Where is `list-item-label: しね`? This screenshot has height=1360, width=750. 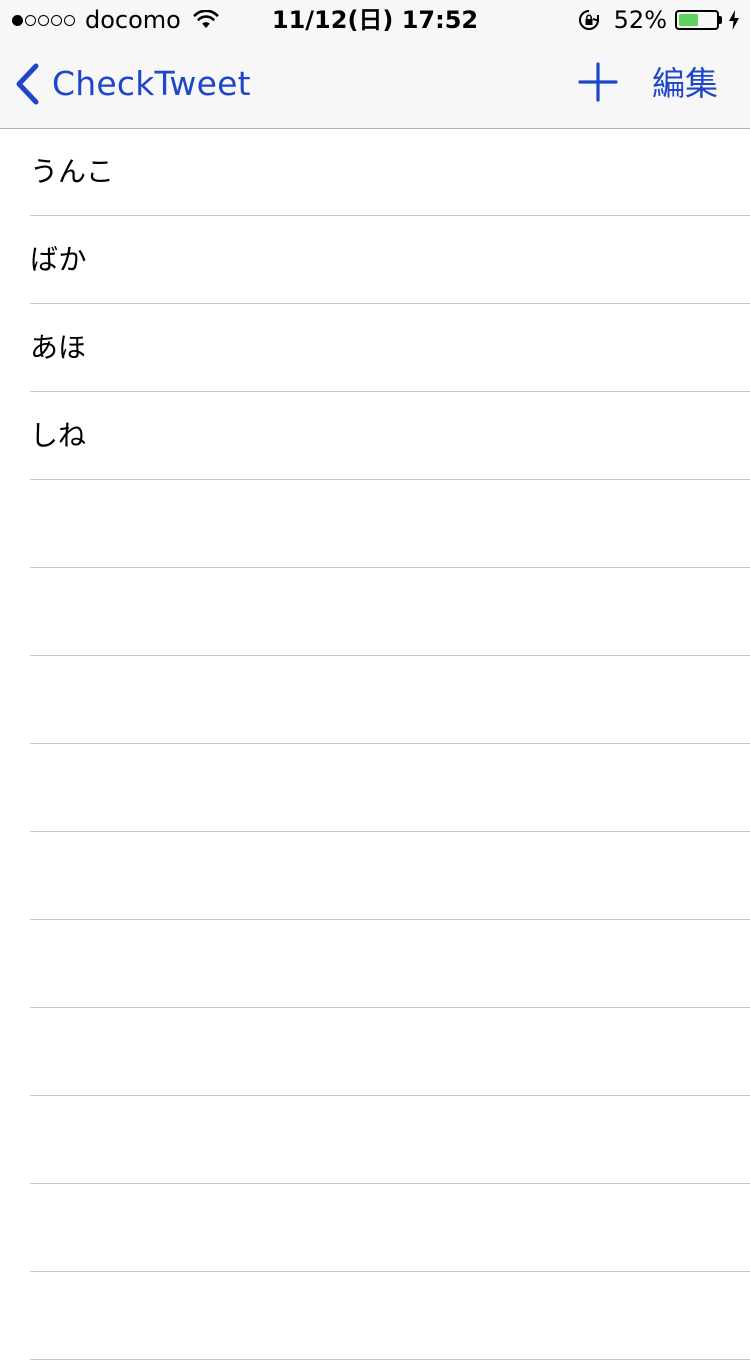
list-item-label: しね is located at coordinates (58, 435).